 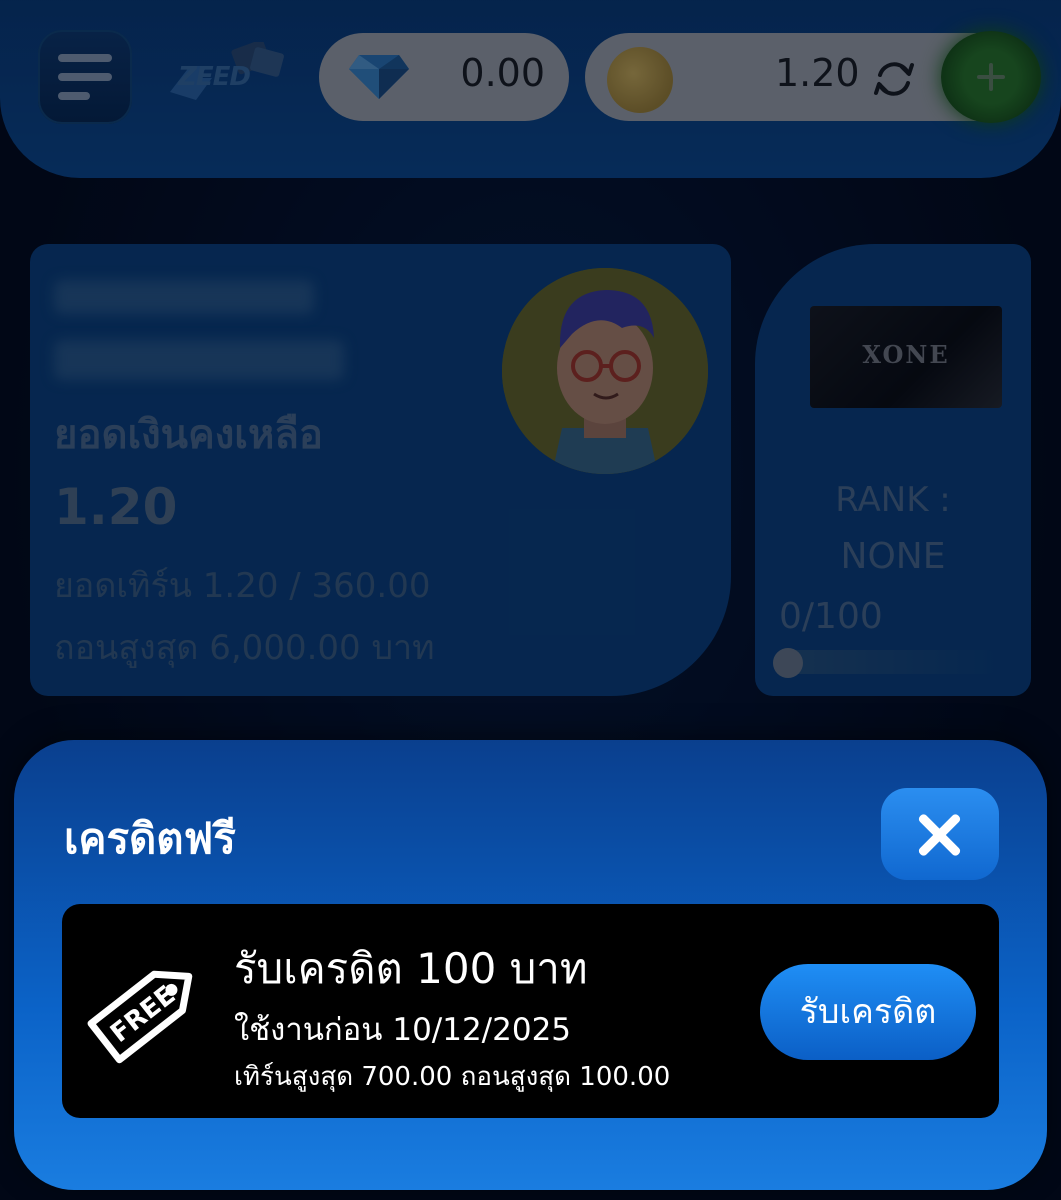 I want to click on rank-progress-knob, so click(x=788, y=663).